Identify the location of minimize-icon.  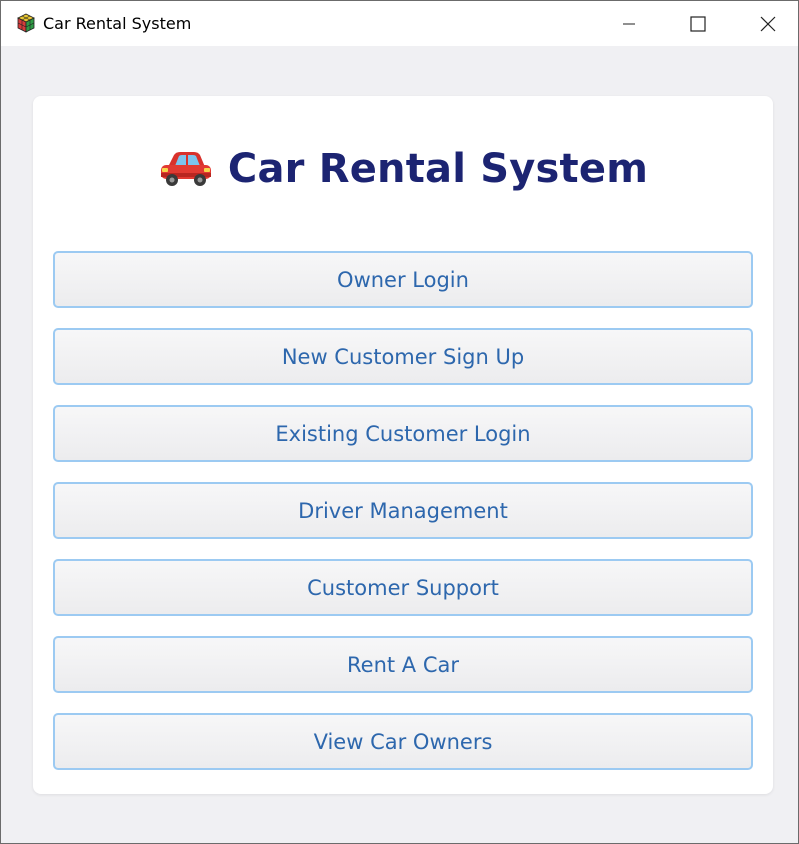
(629, 23).